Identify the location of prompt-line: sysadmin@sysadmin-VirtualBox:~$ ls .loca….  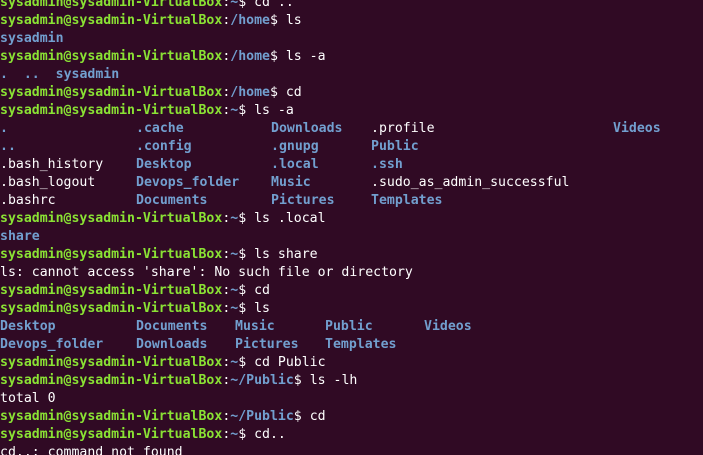
(163, 218).